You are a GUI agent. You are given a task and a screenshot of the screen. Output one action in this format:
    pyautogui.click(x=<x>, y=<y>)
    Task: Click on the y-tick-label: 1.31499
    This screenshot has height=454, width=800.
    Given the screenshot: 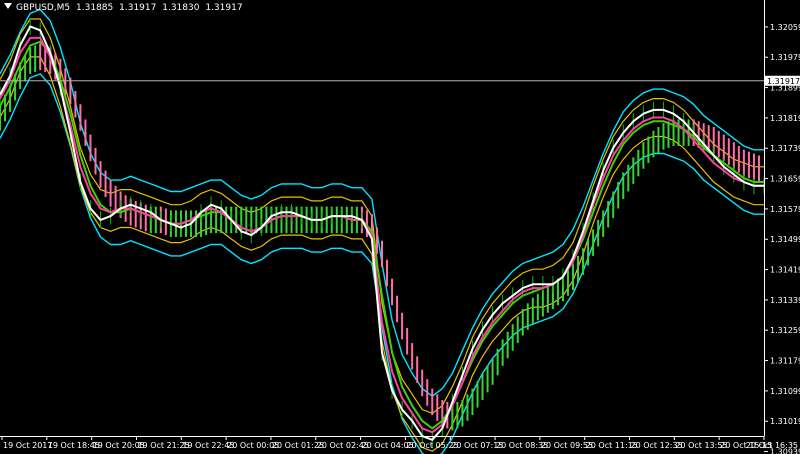 What is the action you would take?
    pyautogui.click(x=785, y=239)
    